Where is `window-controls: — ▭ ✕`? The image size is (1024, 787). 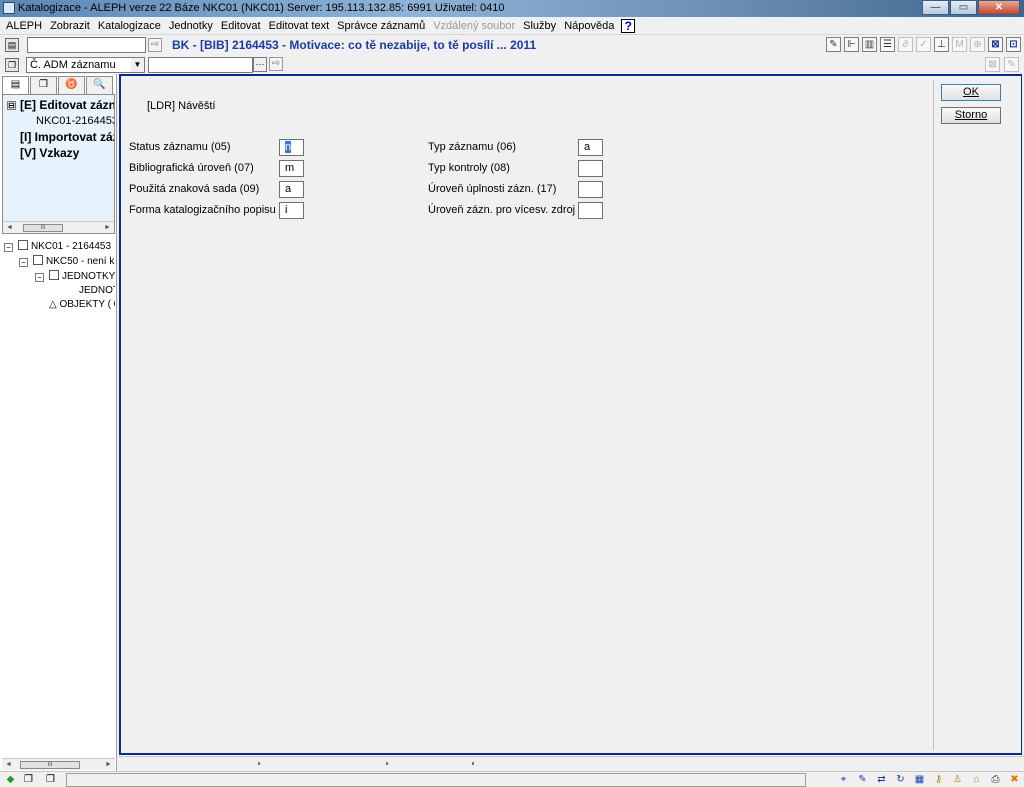 window-controls: — ▭ ✕ is located at coordinates (970, 8).